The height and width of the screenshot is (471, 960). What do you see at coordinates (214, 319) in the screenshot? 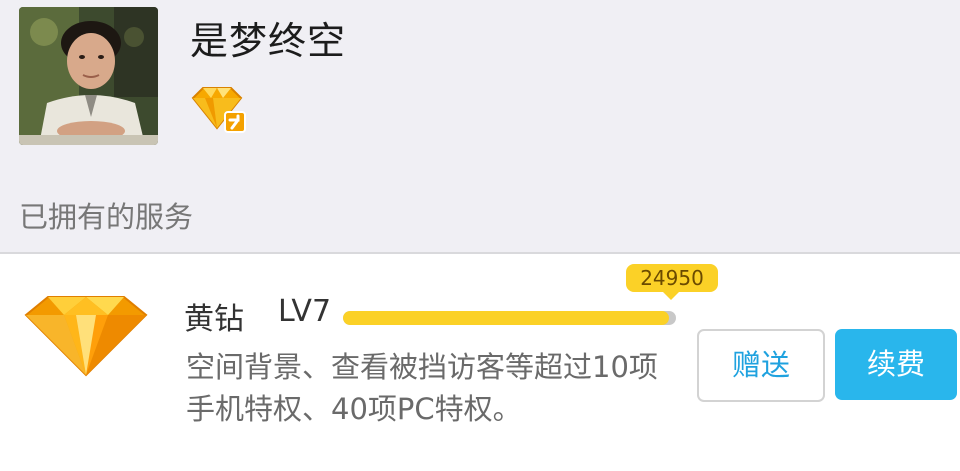
I see `service-name: 黄钻` at bounding box center [214, 319].